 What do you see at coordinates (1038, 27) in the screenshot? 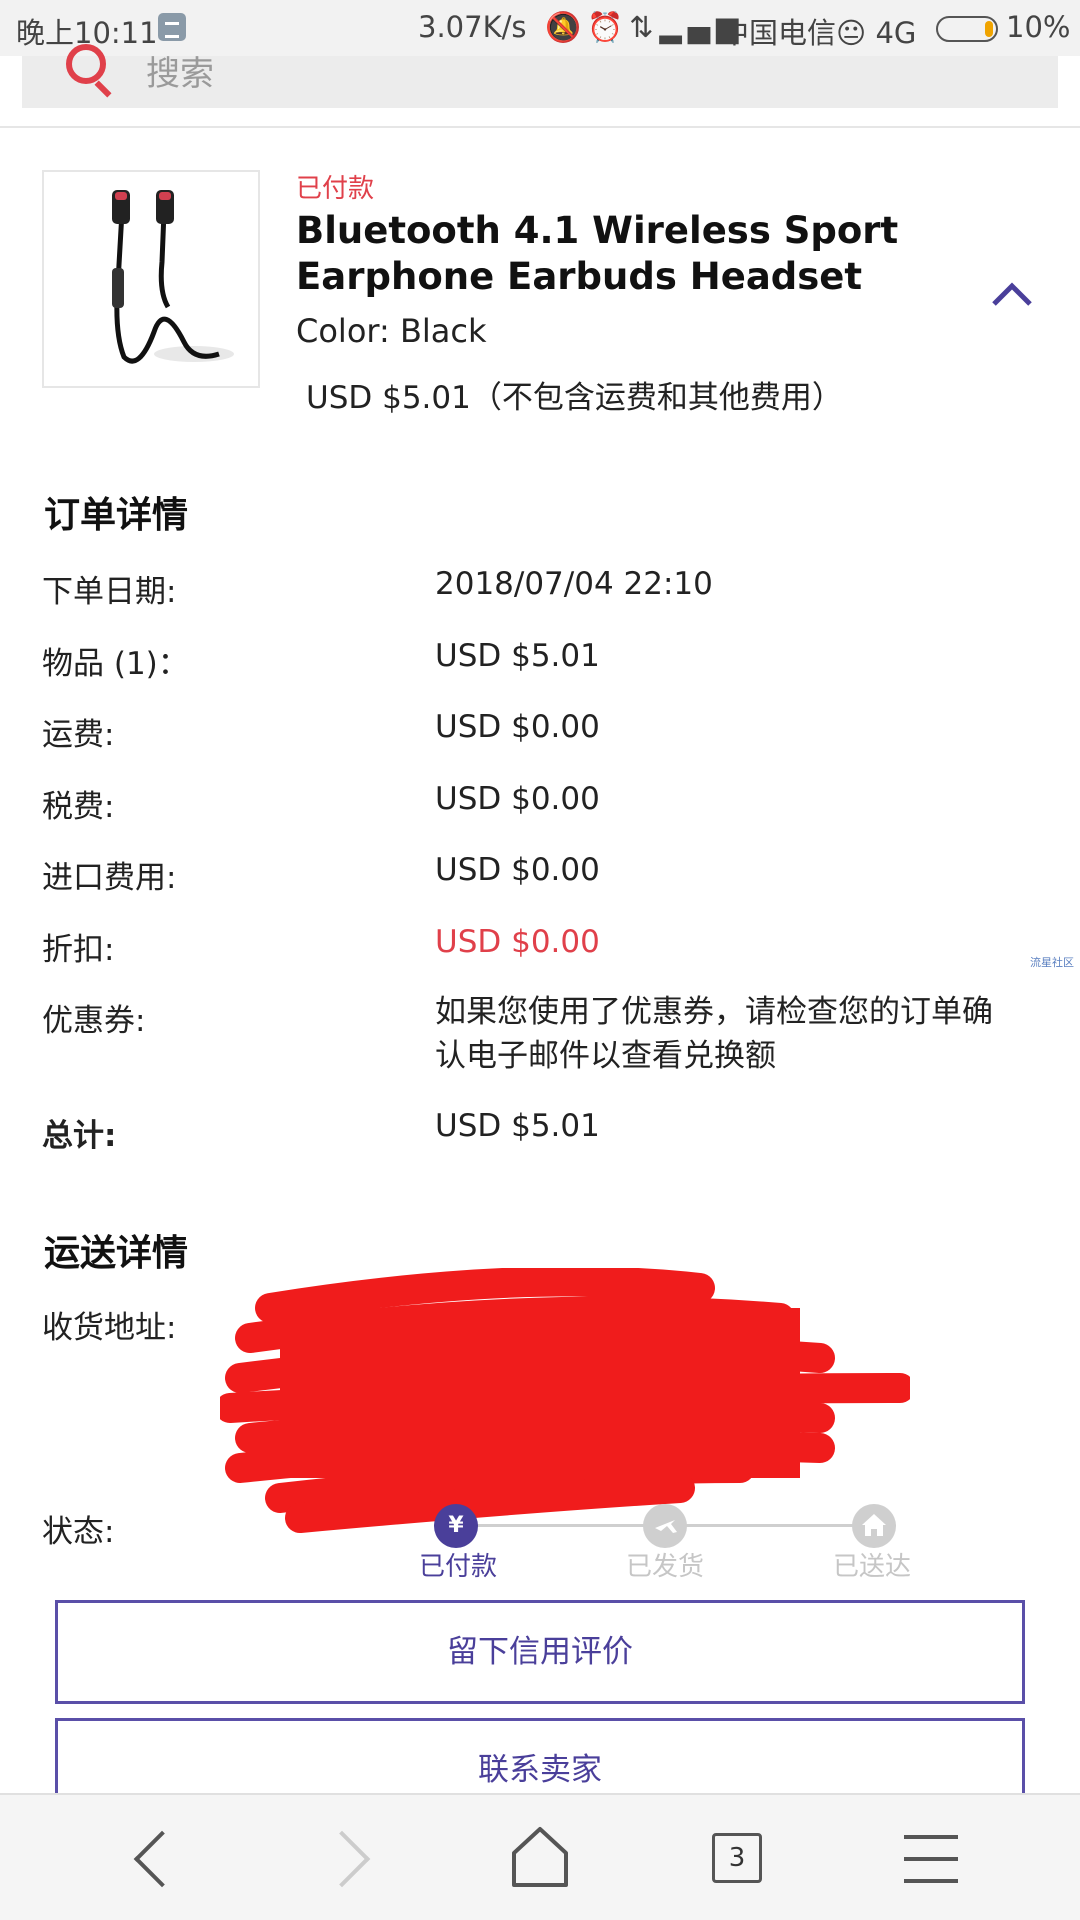
I see `battery-percent: 10%` at bounding box center [1038, 27].